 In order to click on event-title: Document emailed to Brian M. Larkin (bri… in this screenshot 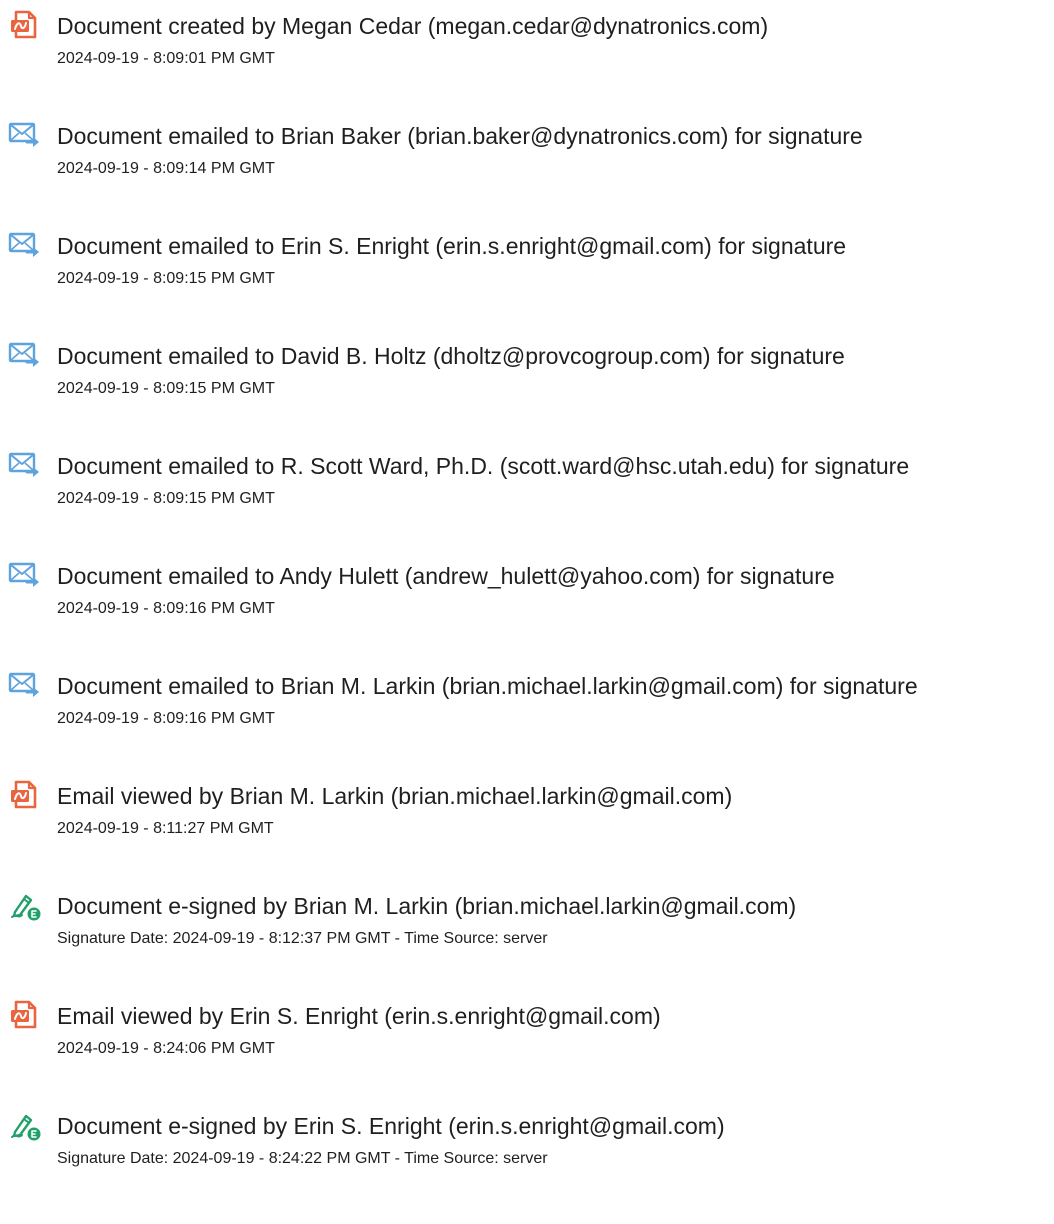, I will do `click(487, 686)`.